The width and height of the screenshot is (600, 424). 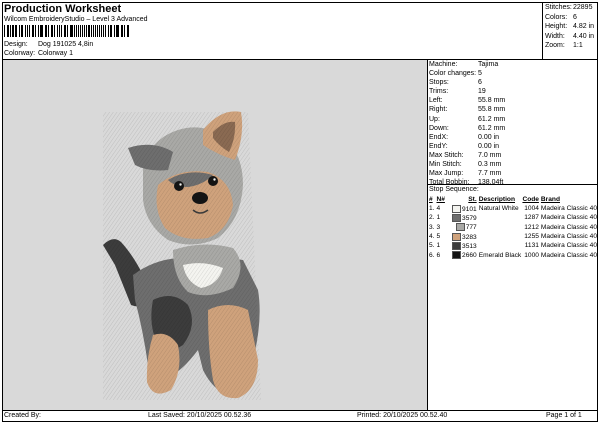 I want to click on summary-value: 4.82 in, so click(x=584, y=27).